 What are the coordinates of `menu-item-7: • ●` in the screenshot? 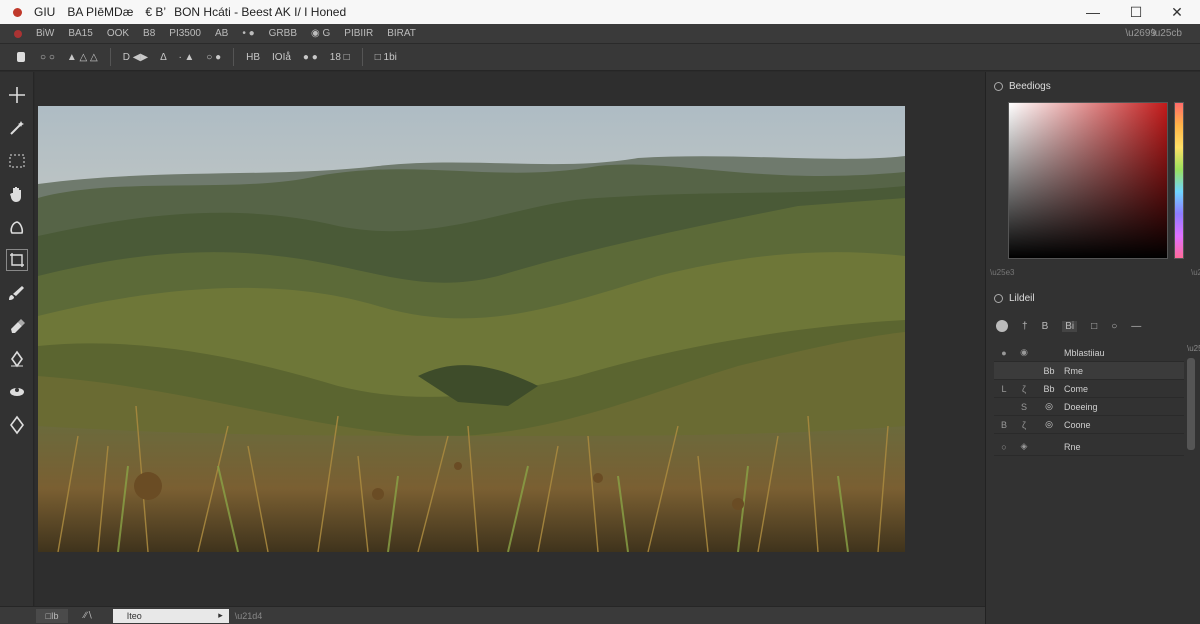 It's located at (248, 33).